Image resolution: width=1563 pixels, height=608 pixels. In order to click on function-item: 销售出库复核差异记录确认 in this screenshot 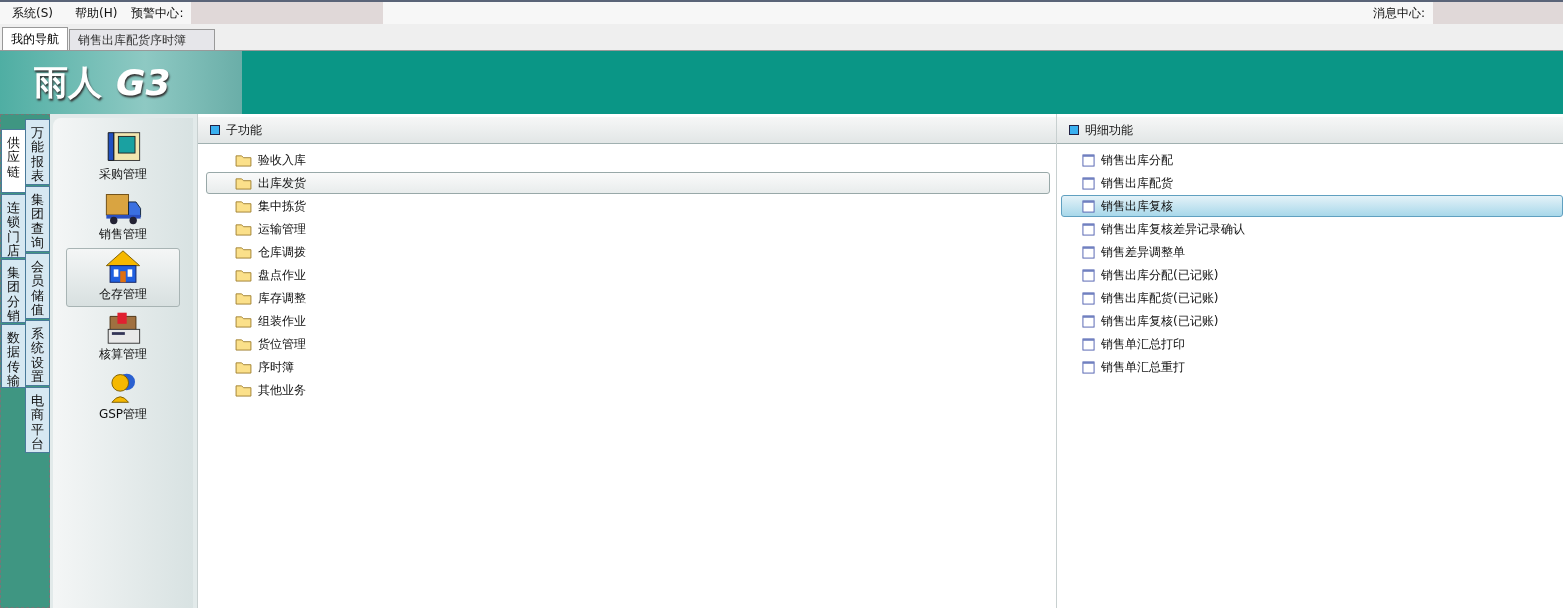, I will do `click(1312, 229)`.